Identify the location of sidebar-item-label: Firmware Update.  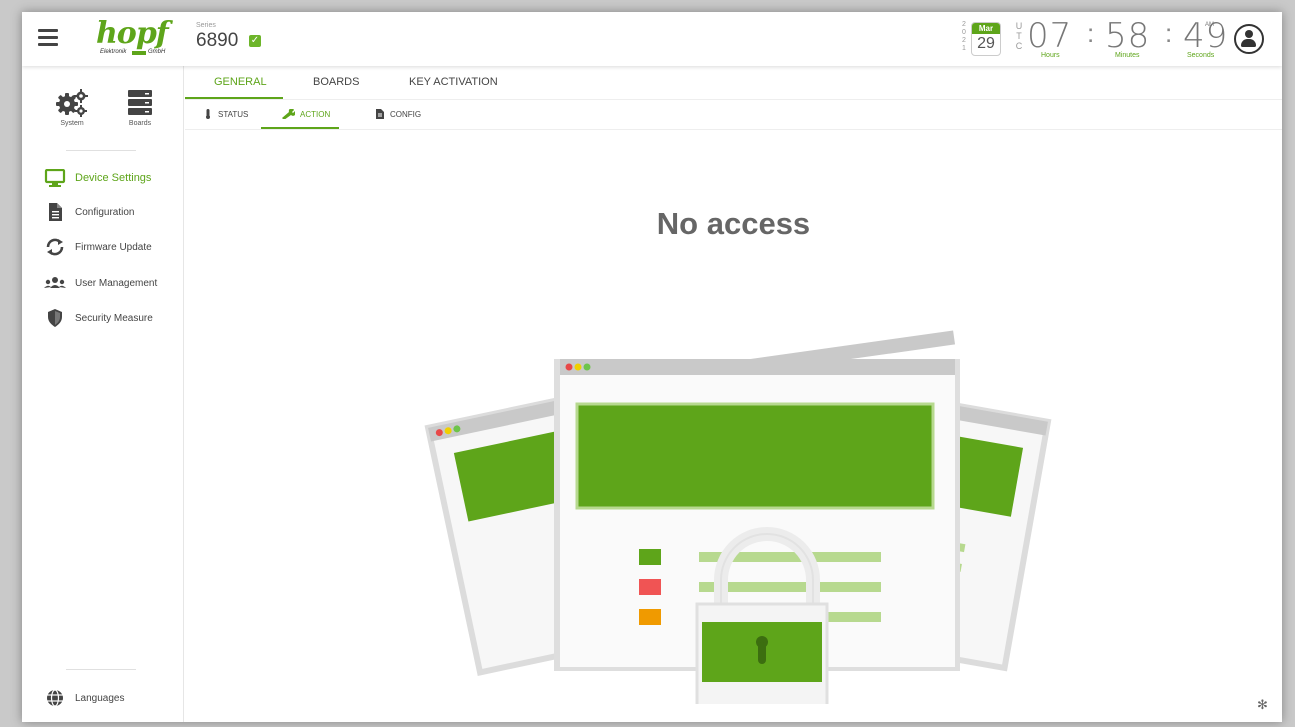
(113, 247).